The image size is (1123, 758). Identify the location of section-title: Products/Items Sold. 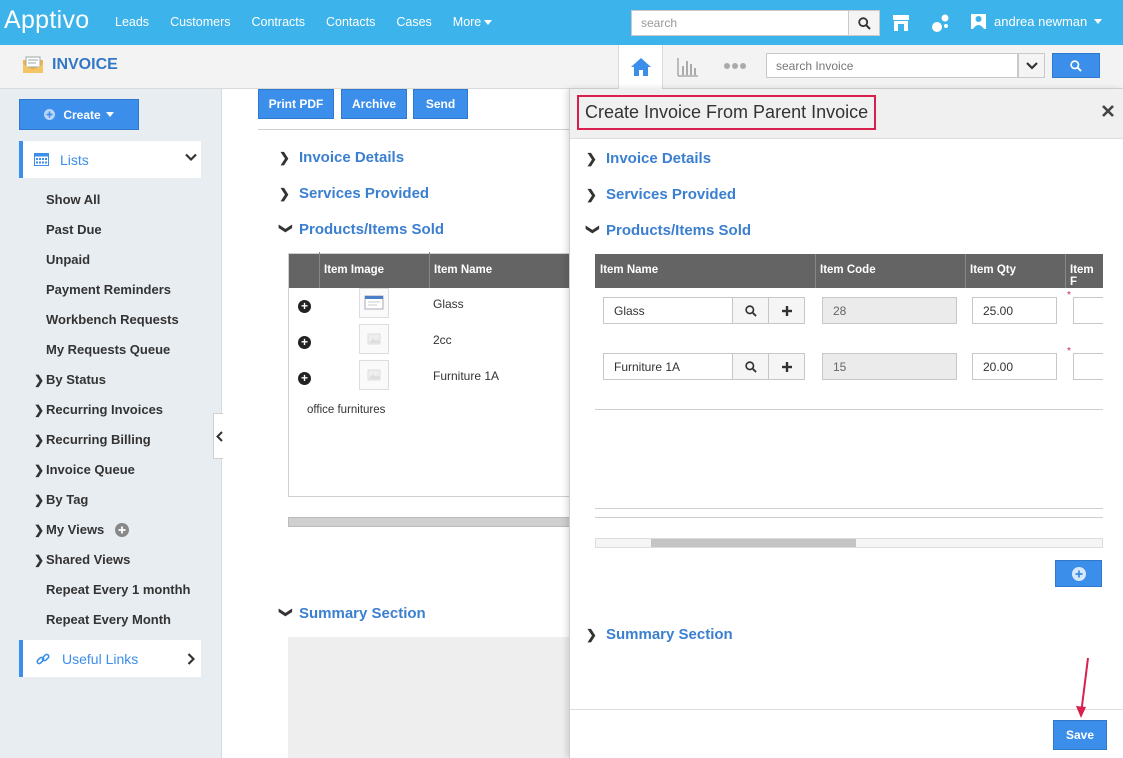
(372, 229).